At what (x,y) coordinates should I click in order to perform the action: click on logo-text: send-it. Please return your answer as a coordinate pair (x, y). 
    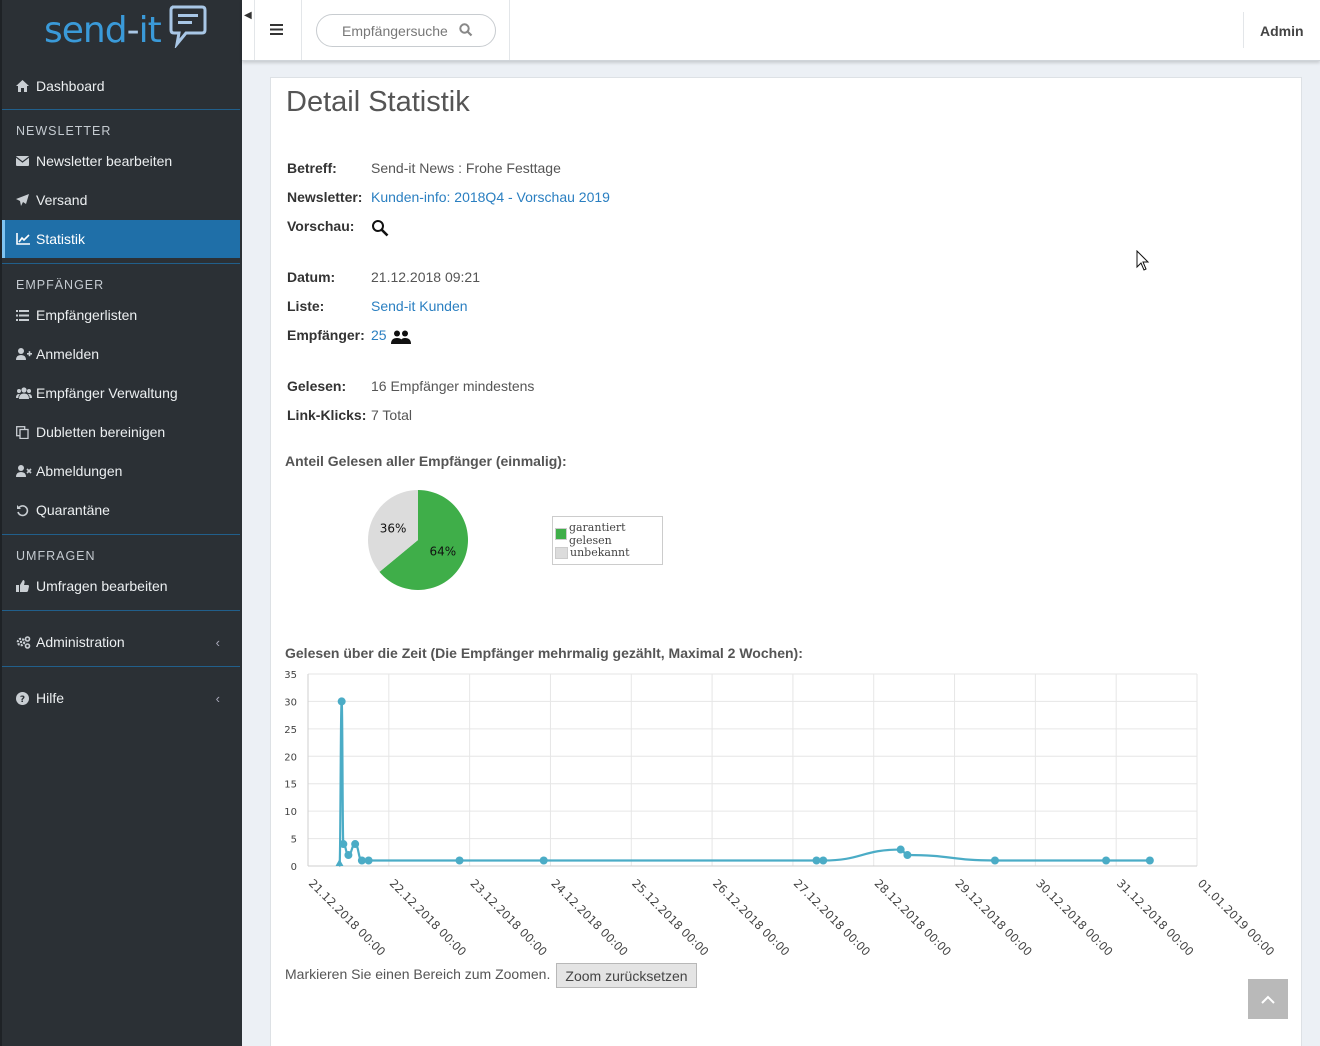
    Looking at the image, I should click on (103, 30).